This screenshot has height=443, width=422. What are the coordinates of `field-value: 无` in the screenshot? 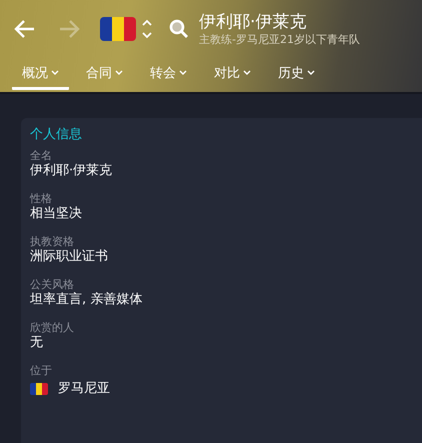 It's located at (37, 342).